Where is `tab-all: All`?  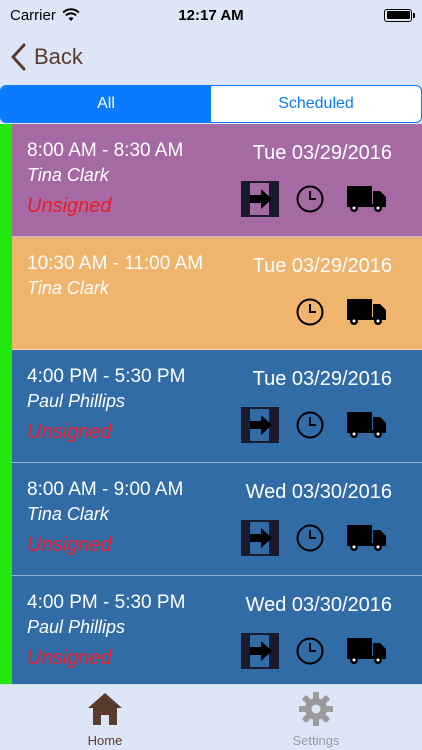 tab-all: All is located at coordinates (106, 104).